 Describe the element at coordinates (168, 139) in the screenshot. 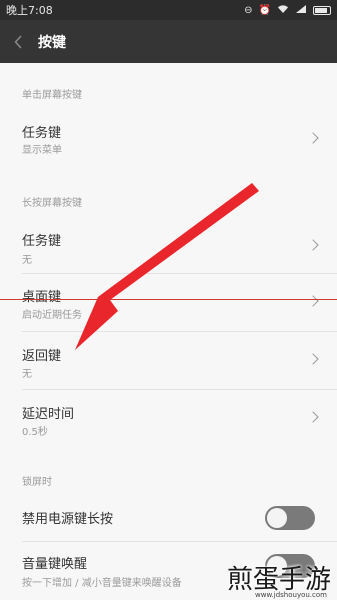

I see `setting-row-single-task-key: 任务键 显示菜单` at that location.